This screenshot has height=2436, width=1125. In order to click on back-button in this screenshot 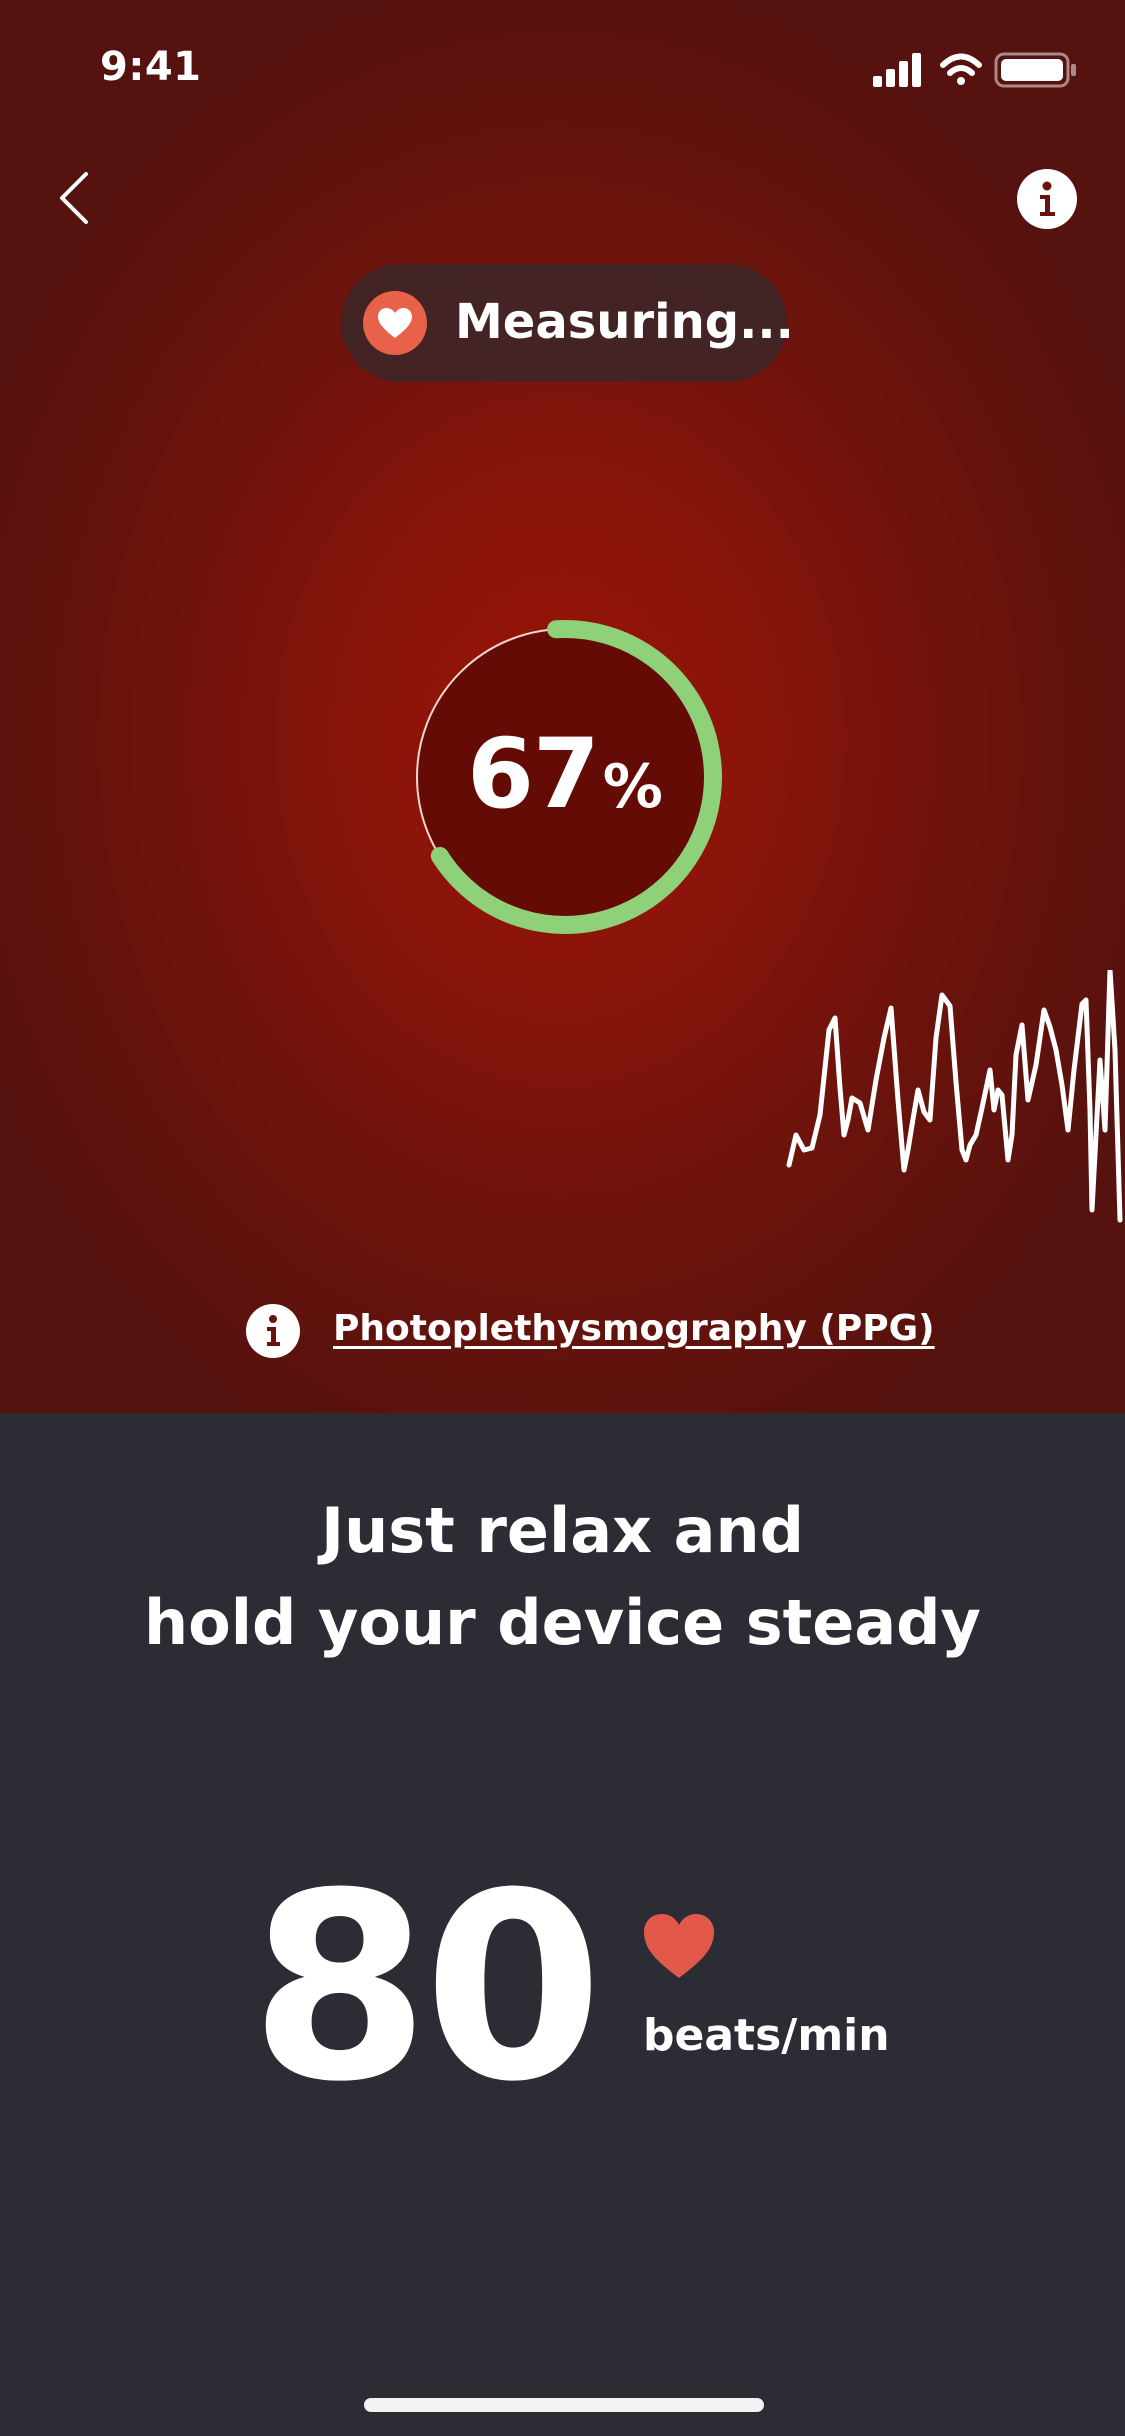, I will do `click(75, 198)`.